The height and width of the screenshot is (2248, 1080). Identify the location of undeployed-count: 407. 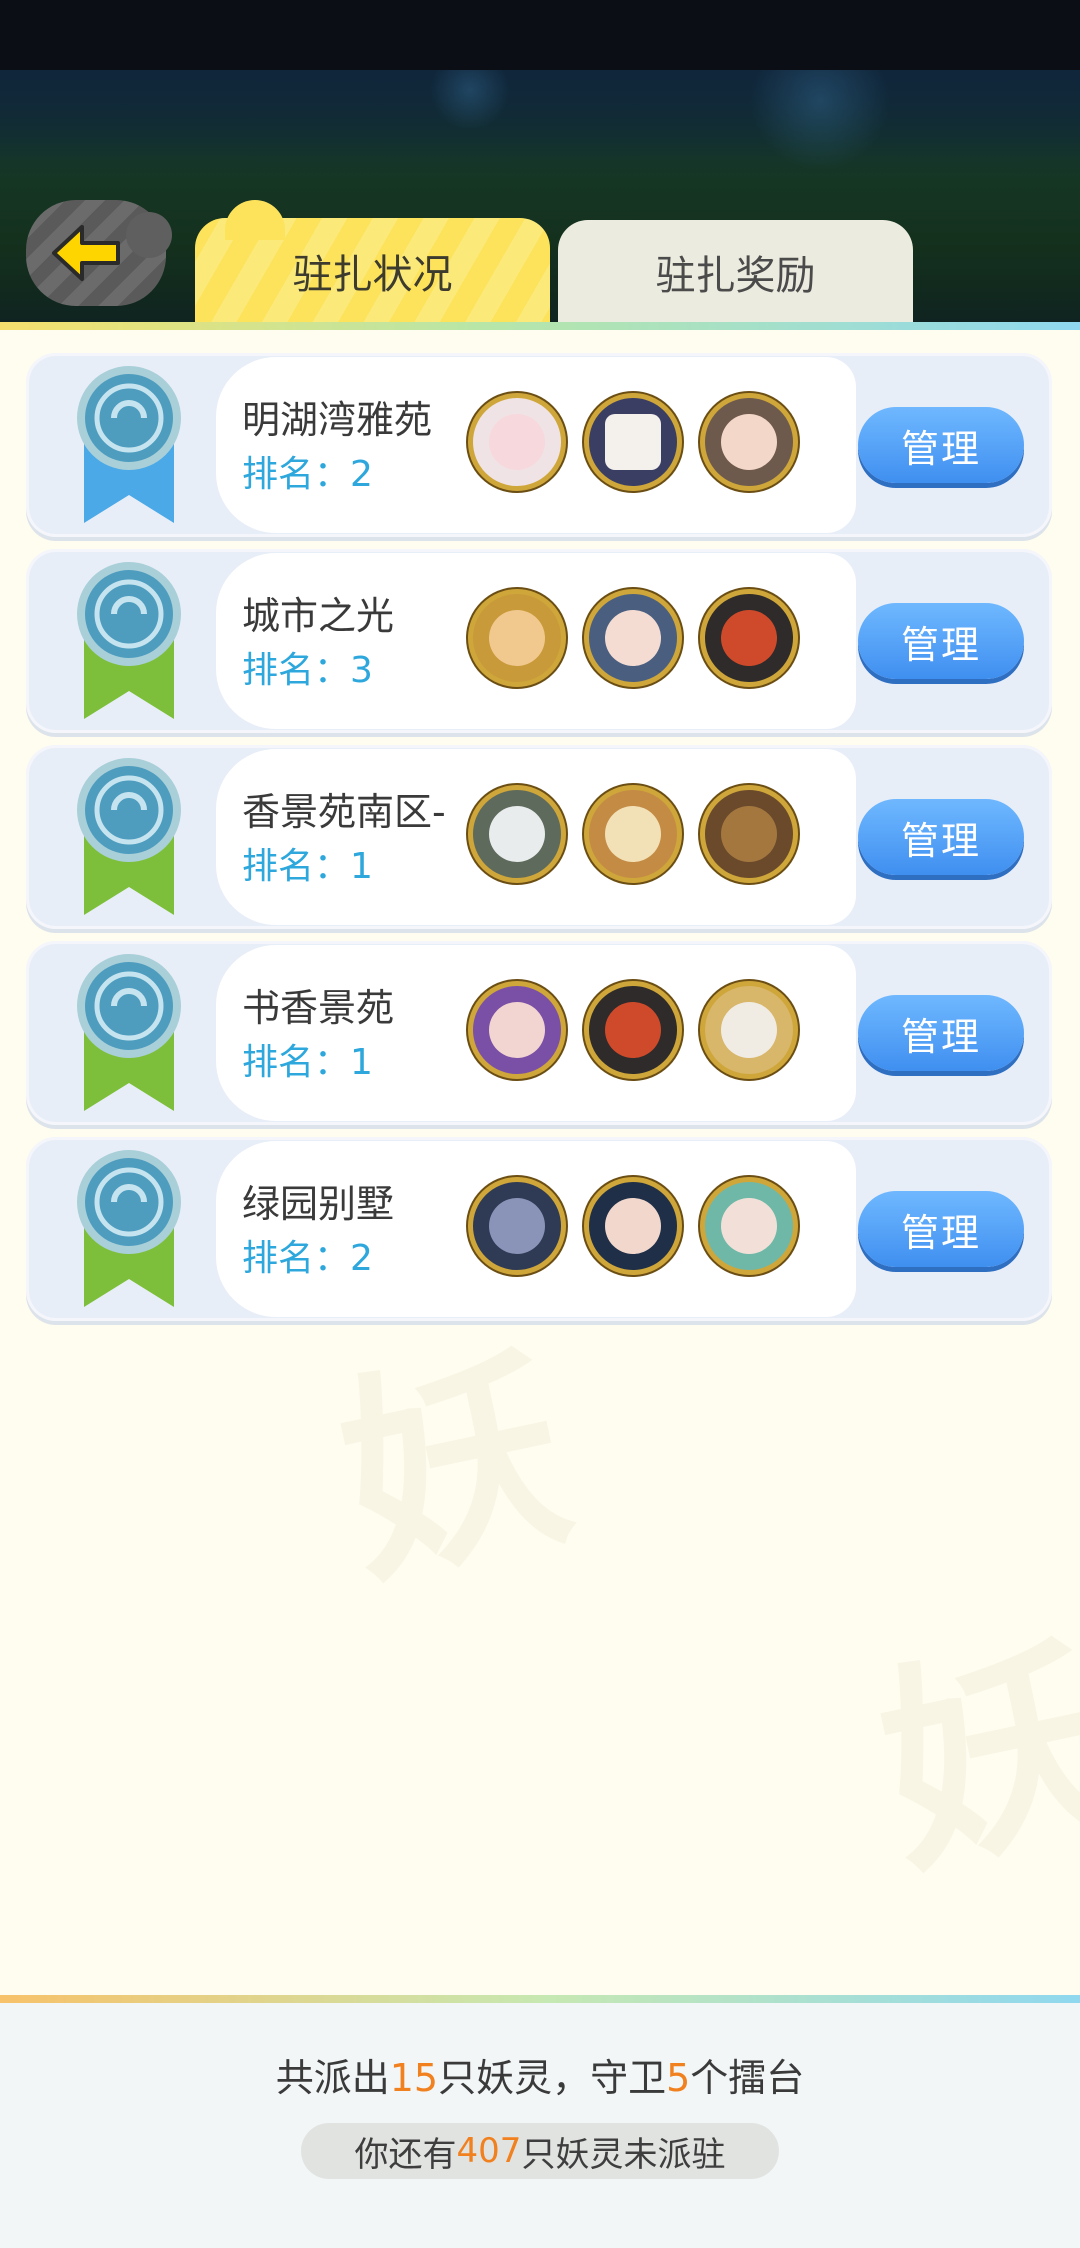
(489, 2151).